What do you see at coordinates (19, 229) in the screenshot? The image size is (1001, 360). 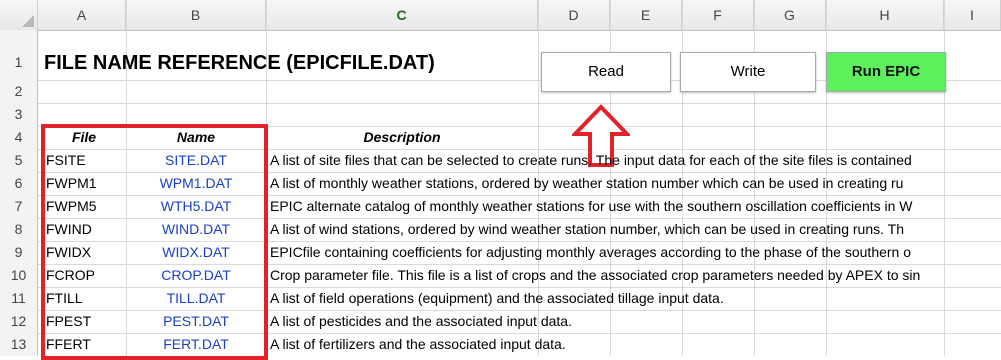 I see `row-header-8: 8` at bounding box center [19, 229].